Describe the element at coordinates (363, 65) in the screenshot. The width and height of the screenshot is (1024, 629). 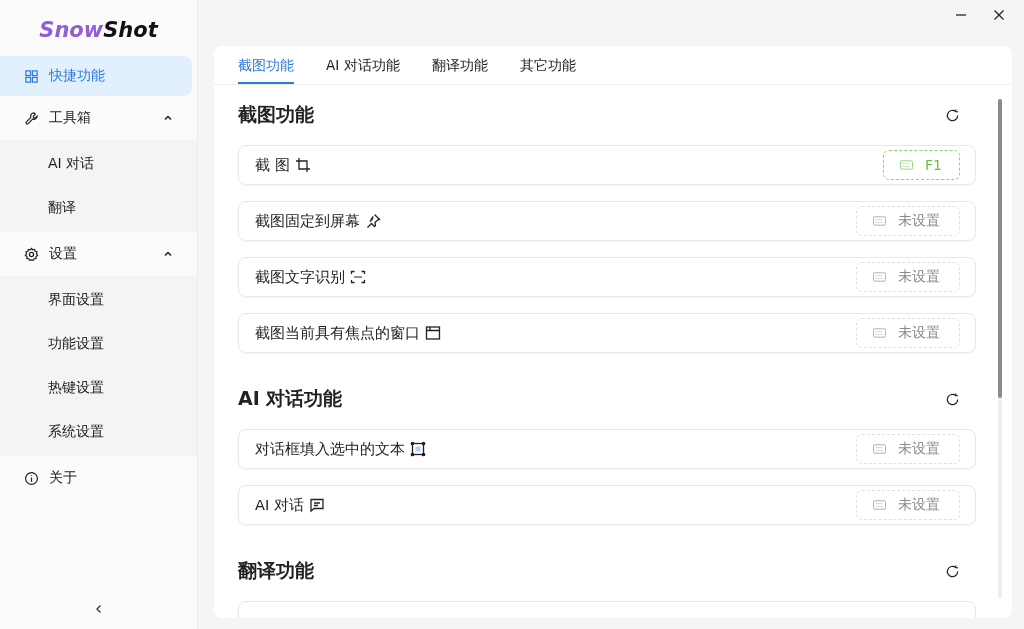
I see `tab: AI 对话功能` at that location.